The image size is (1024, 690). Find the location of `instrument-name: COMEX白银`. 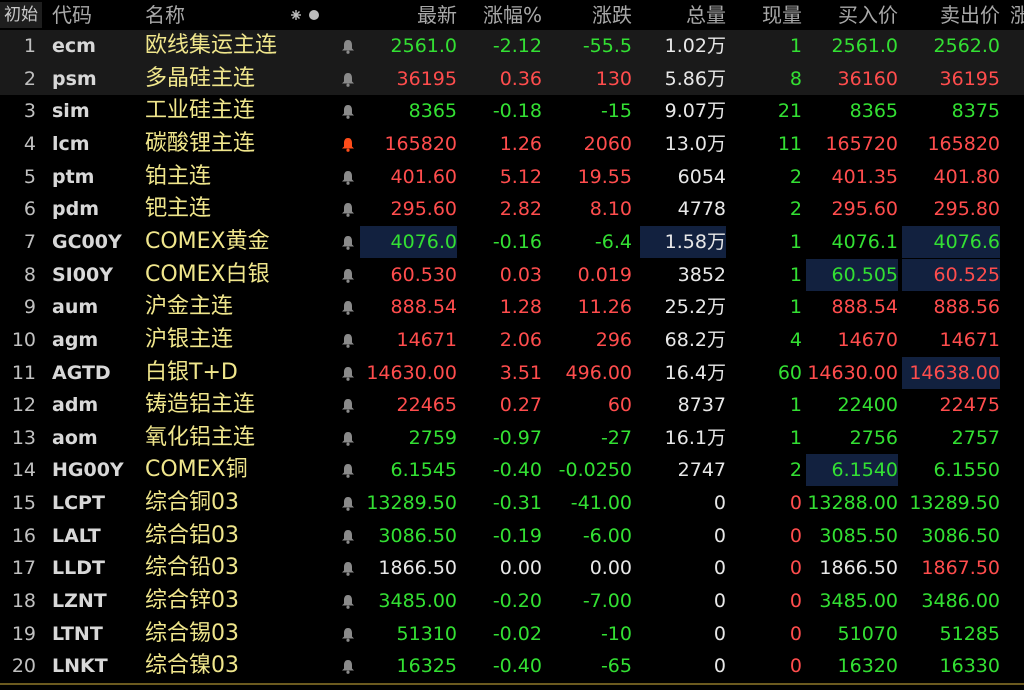

instrument-name: COMEX白银 is located at coordinates (207, 274).